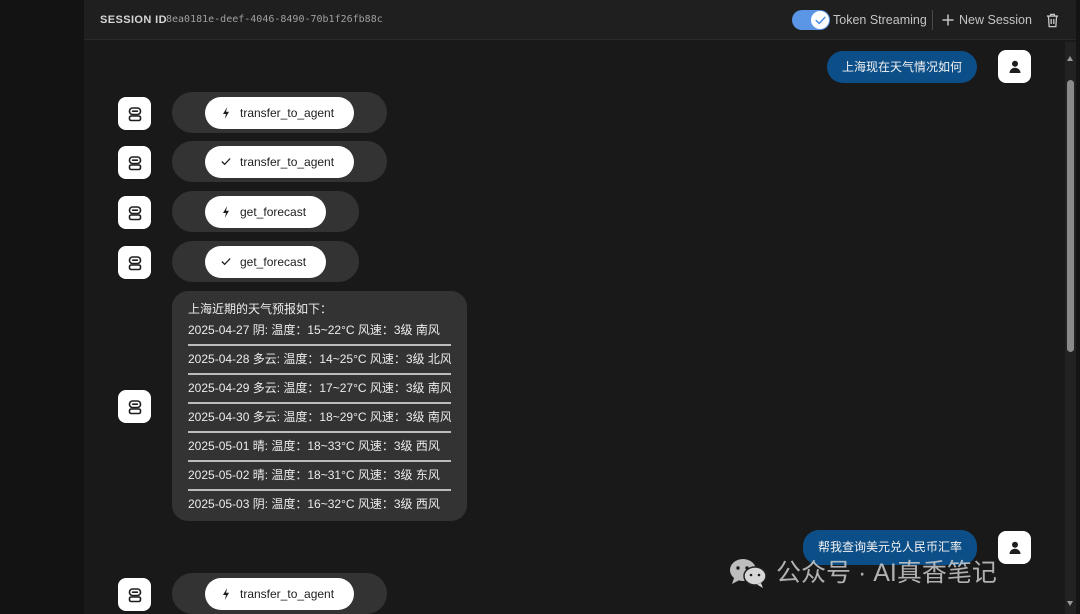  I want to click on forecast-line: 2025-04-27 阴: 温度：15~22°C 风速：3级 南风, so click(314, 330).